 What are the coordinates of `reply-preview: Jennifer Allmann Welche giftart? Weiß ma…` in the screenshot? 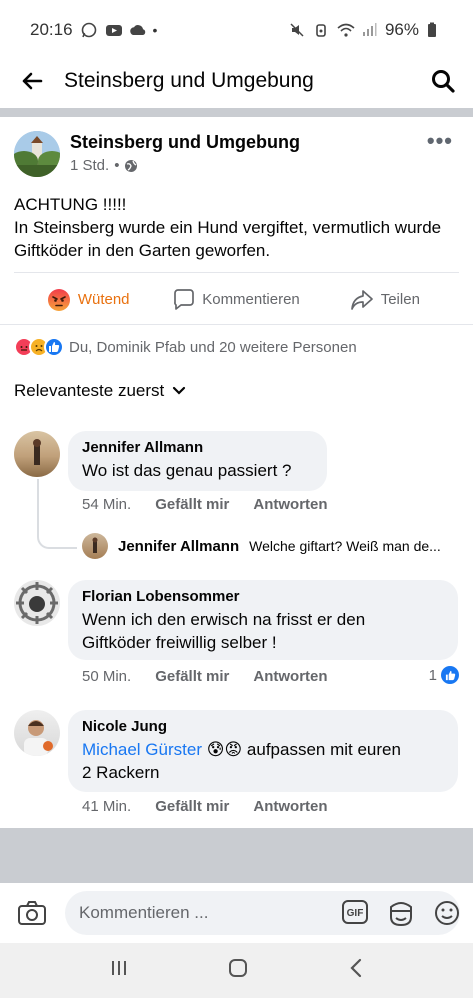 It's located at (261, 546).